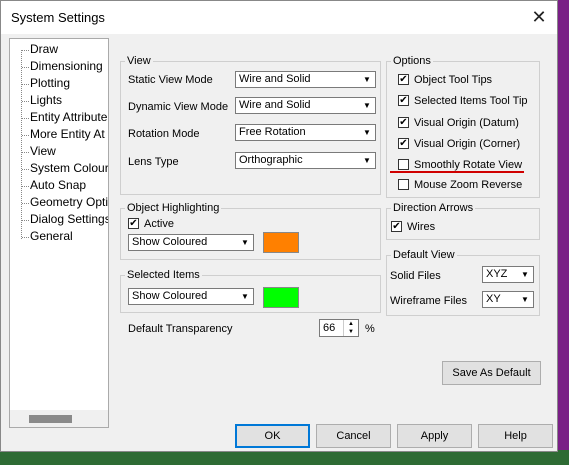 The width and height of the screenshot is (569, 465). Describe the element at coordinates (178, 107) in the screenshot. I see `dynamic-view-mode-label: Dynamic View Mode` at that location.